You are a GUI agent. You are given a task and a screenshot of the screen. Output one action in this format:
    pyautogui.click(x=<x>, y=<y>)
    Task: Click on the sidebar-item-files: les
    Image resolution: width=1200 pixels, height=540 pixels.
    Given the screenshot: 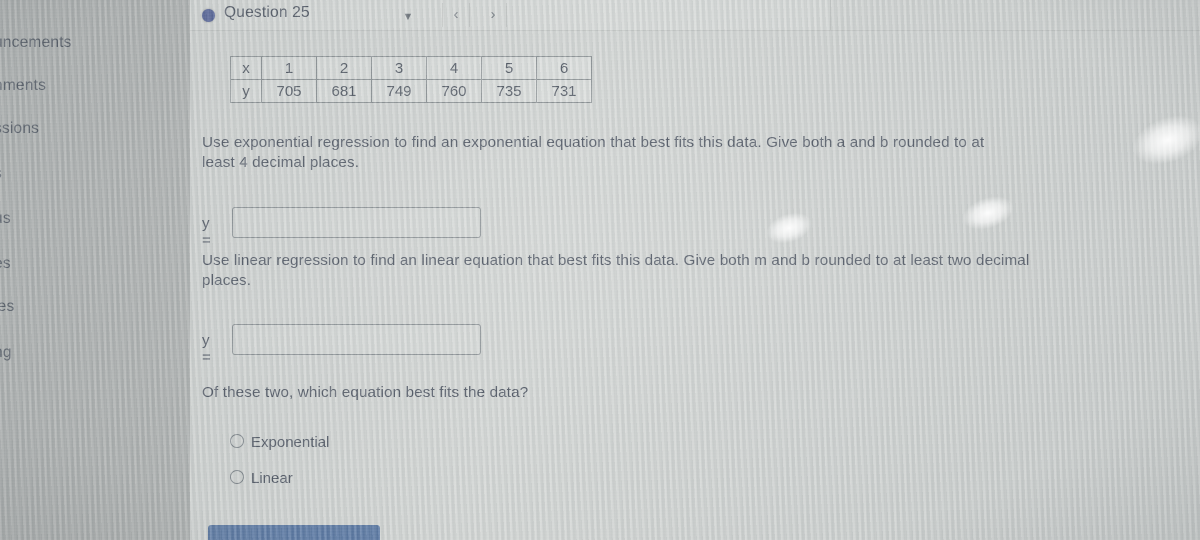 What is the action you would take?
    pyautogui.click(x=7, y=307)
    